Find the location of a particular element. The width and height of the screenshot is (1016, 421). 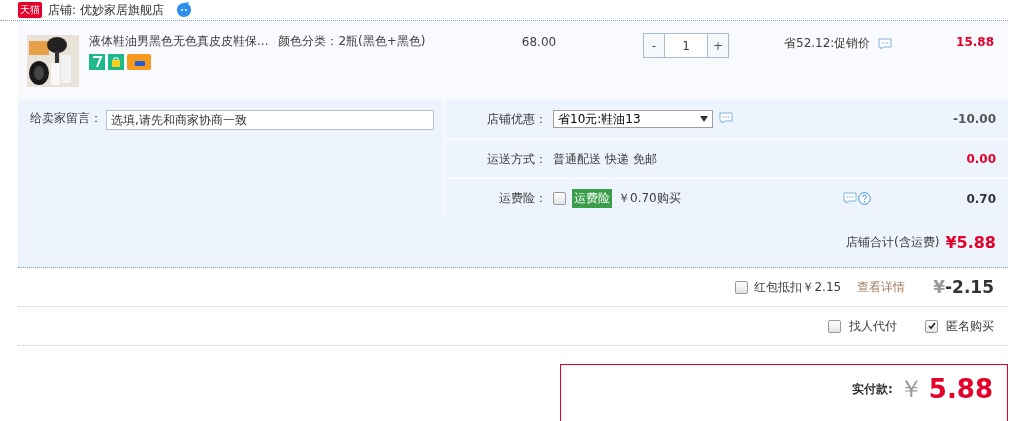

unit-price: 68.00 is located at coordinates (539, 41).